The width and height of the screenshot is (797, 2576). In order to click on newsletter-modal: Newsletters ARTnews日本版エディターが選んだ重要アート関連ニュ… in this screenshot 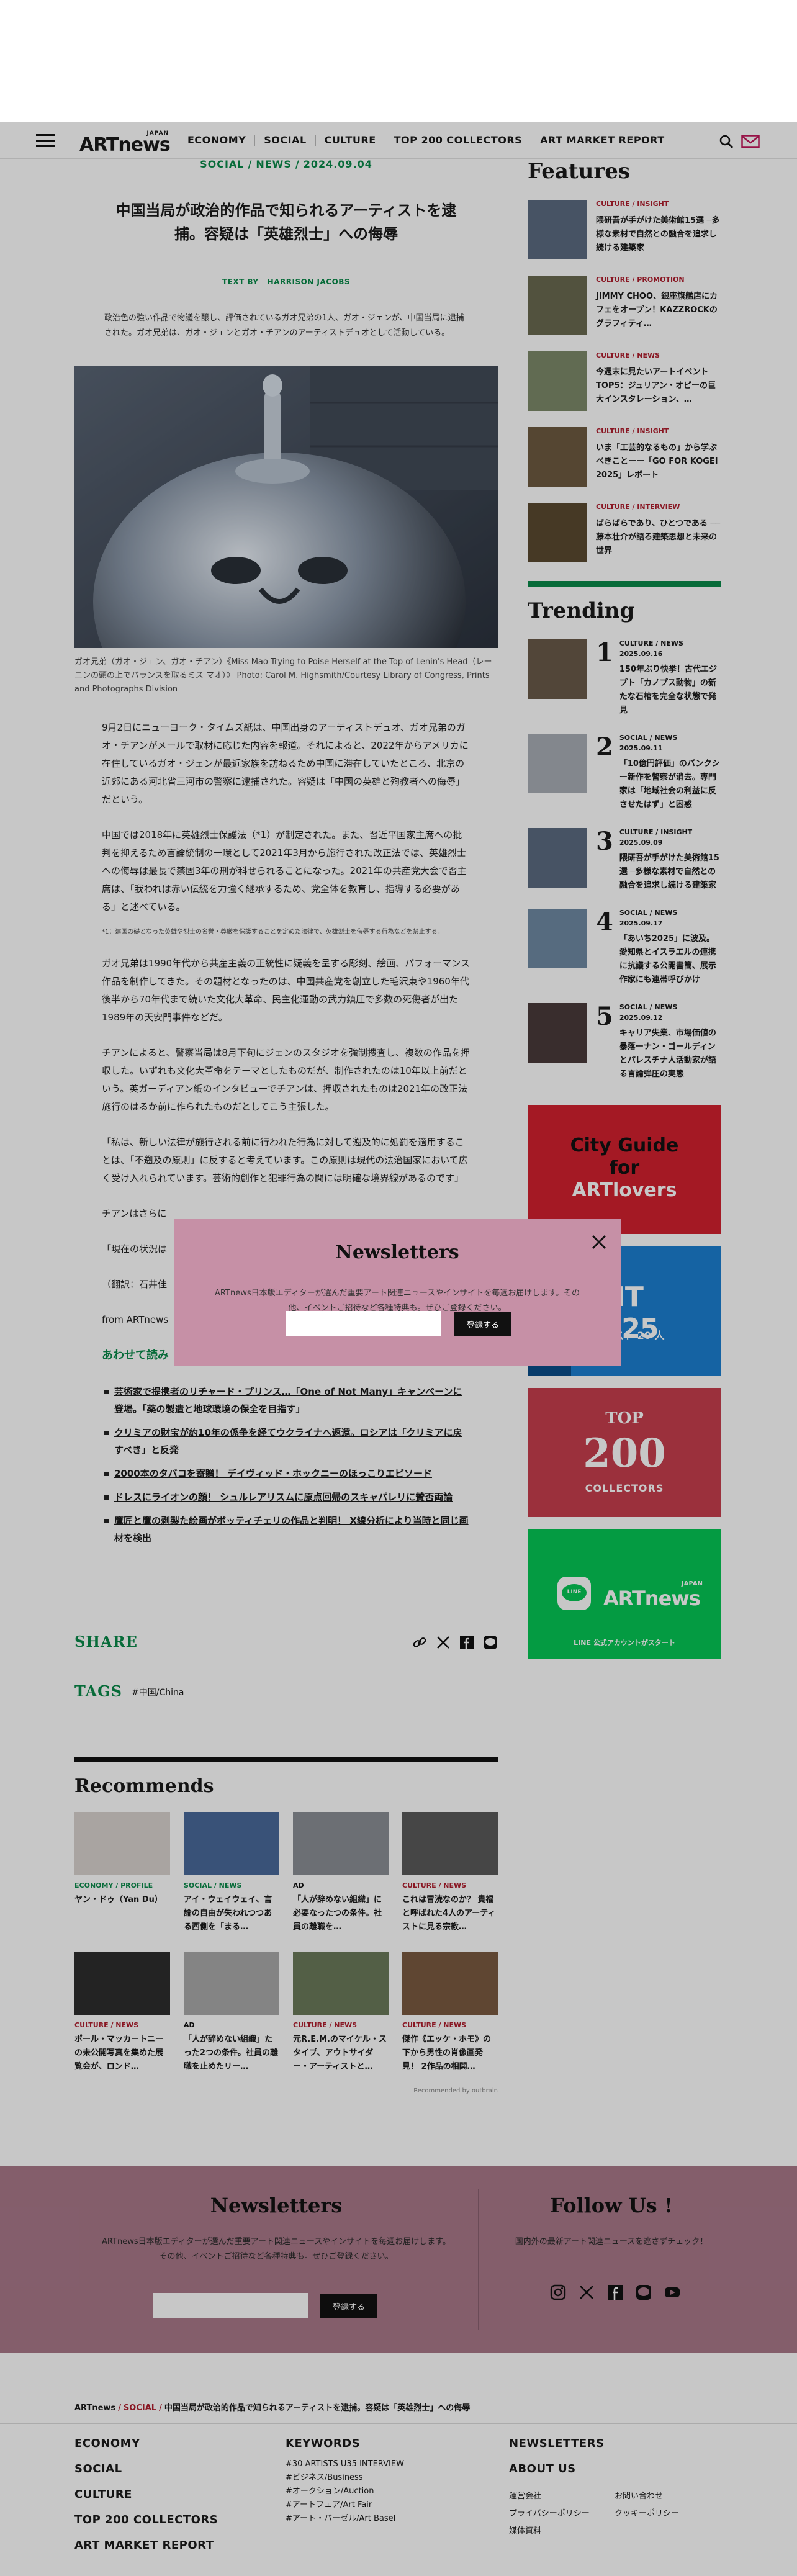, I will do `click(398, 1292)`.